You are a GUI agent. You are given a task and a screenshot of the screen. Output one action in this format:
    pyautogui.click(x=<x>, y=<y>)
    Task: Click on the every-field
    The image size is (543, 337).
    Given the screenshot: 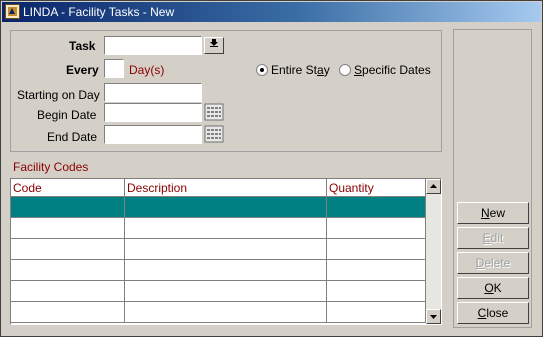 What is the action you would take?
    pyautogui.click(x=114, y=68)
    